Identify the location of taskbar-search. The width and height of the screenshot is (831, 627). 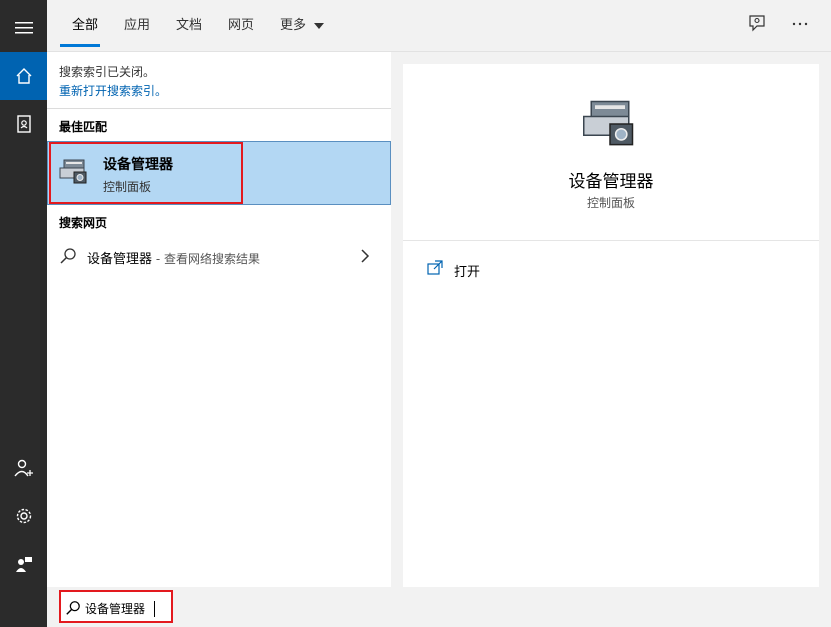
(439, 607).